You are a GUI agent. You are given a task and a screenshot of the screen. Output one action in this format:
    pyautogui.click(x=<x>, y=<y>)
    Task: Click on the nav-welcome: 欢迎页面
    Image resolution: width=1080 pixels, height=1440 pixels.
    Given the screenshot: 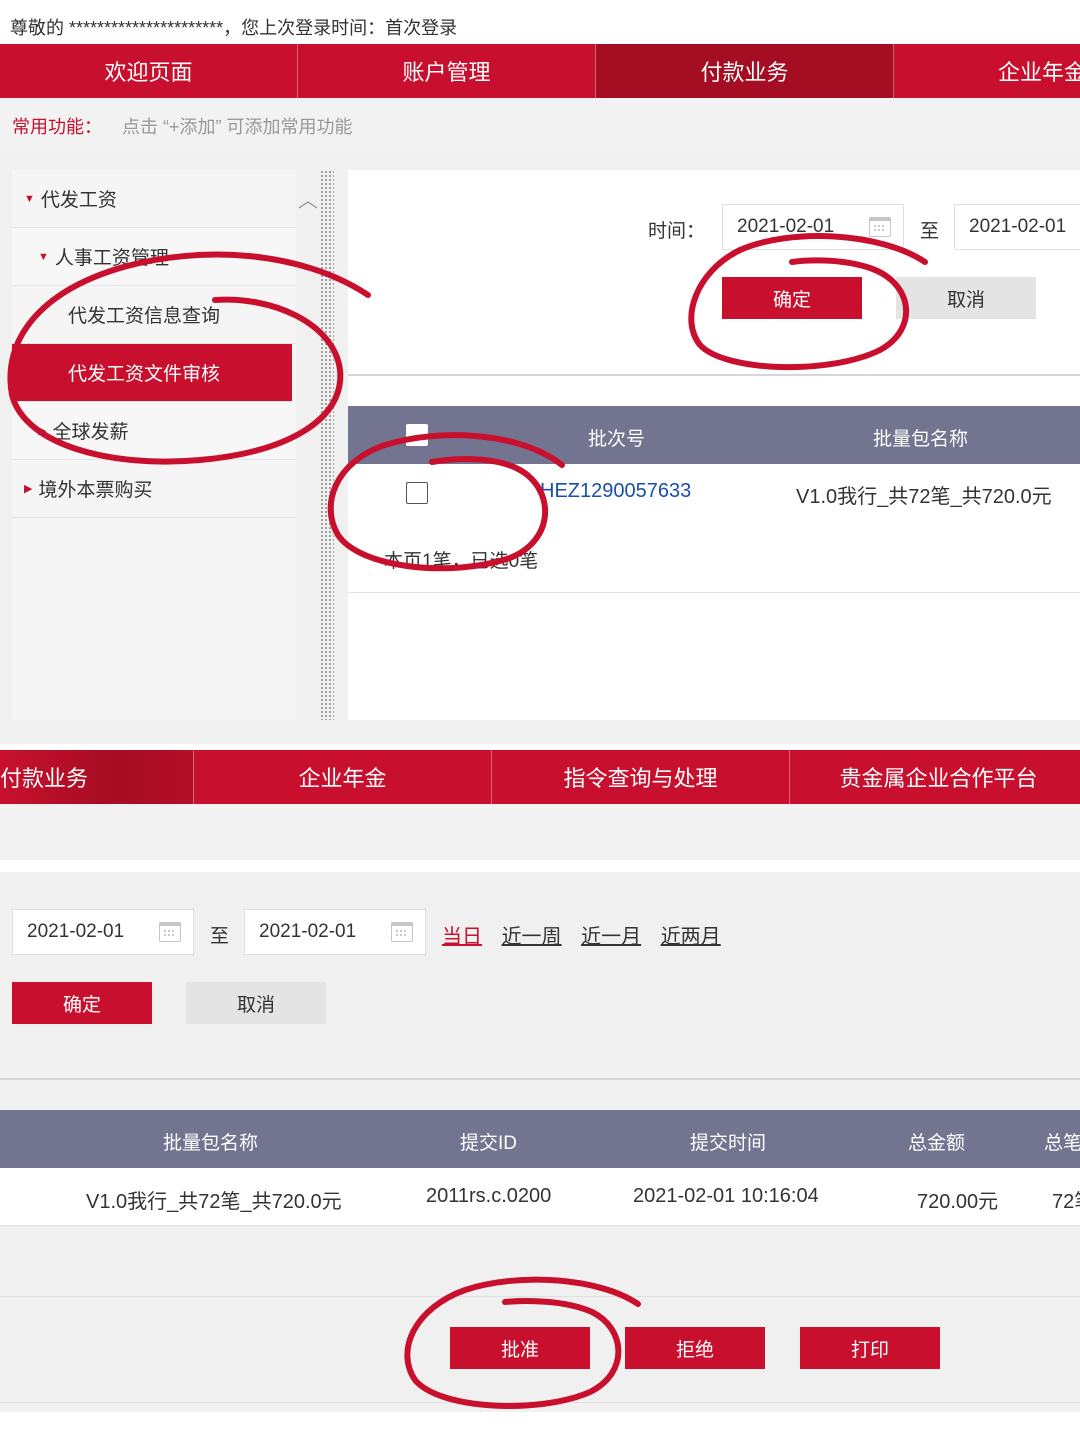 What is the action you would take?
    pyautogui.click(x=149, y=71)
    